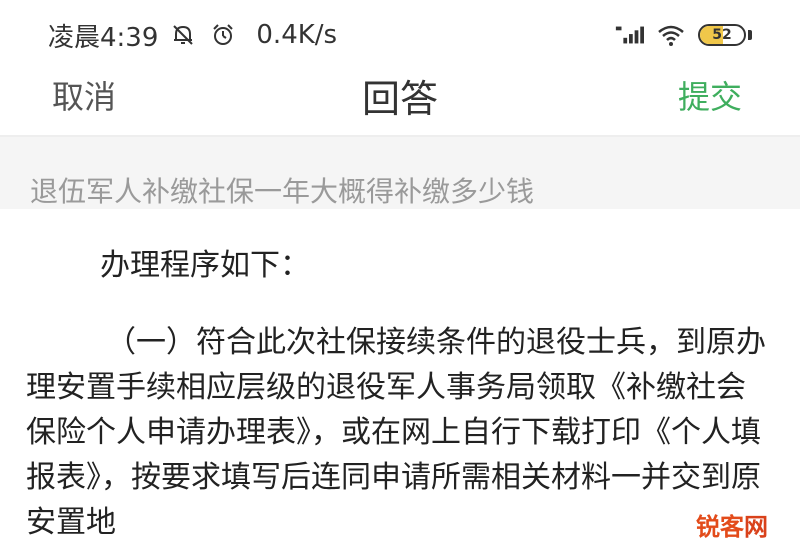 The image size is (800, 550). I want to click on battery-nub, so click(750, 35).